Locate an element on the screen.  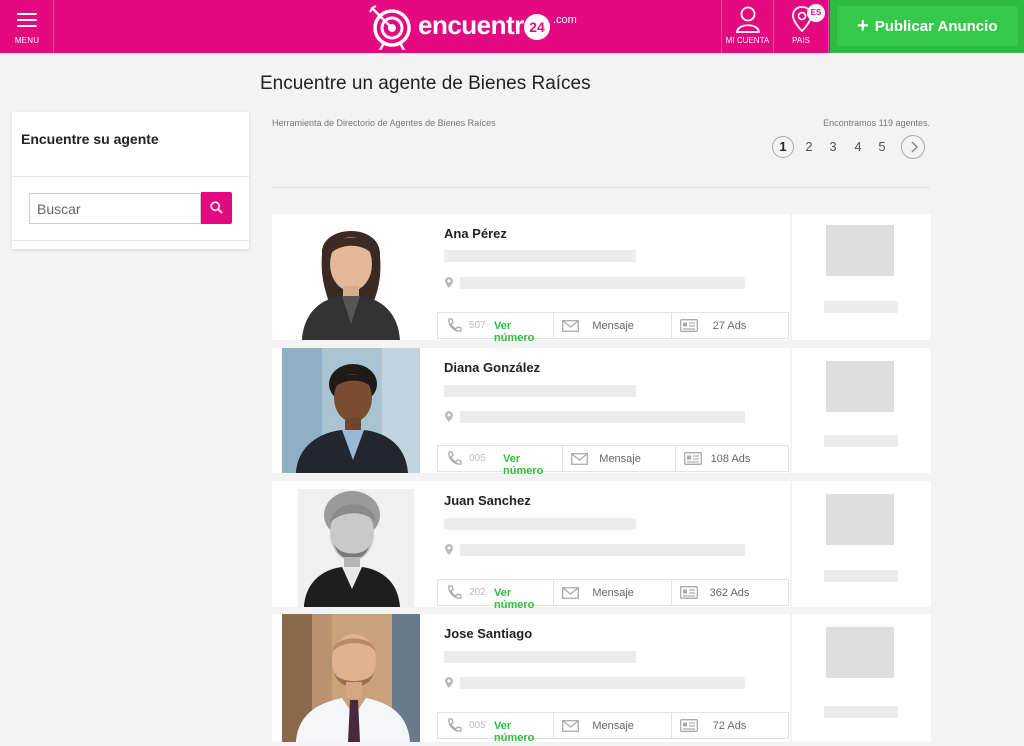
agent-name: Jose Santiago is located at coordinates (488, 633).